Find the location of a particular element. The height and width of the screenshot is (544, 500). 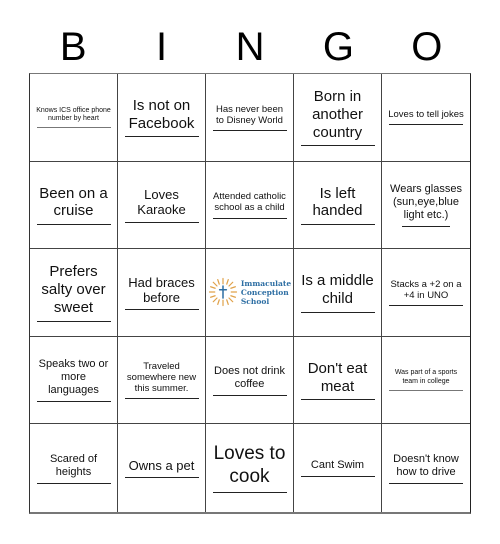

bingo-cell: Speaks two or more languages is located at coordinates (74, 380).